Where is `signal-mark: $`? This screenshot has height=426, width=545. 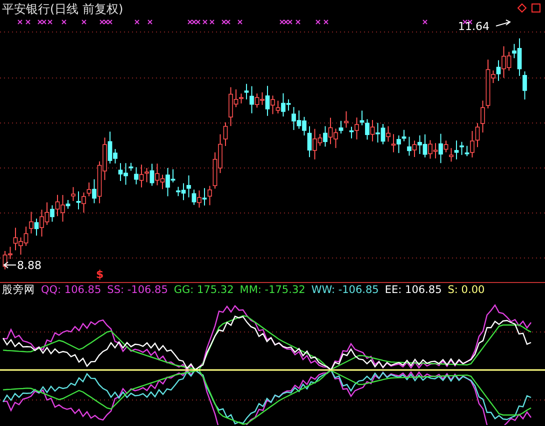 signal-mark: $ is located at coordinates (100, 274).